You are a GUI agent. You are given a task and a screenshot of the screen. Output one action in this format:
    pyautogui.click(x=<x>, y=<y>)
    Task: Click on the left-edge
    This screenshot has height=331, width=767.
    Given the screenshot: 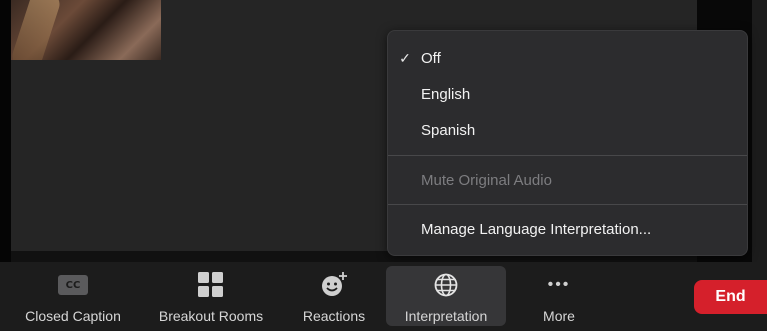 What is the action you would take?
    pyautogui.click(x=5, y=131)
    